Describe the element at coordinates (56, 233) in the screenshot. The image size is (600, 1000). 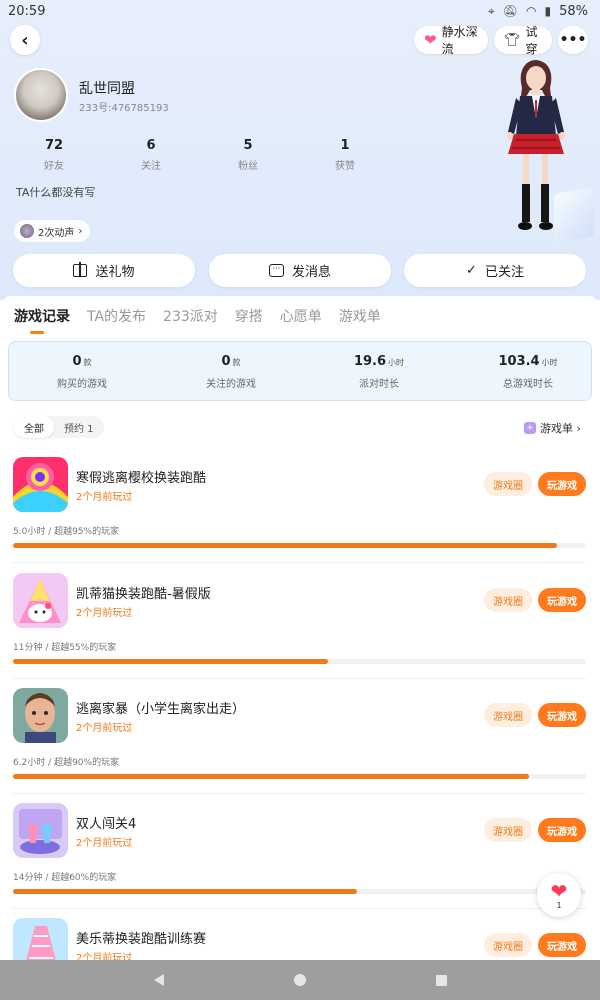
I see `dynamic-label: 2次动声` at that location.